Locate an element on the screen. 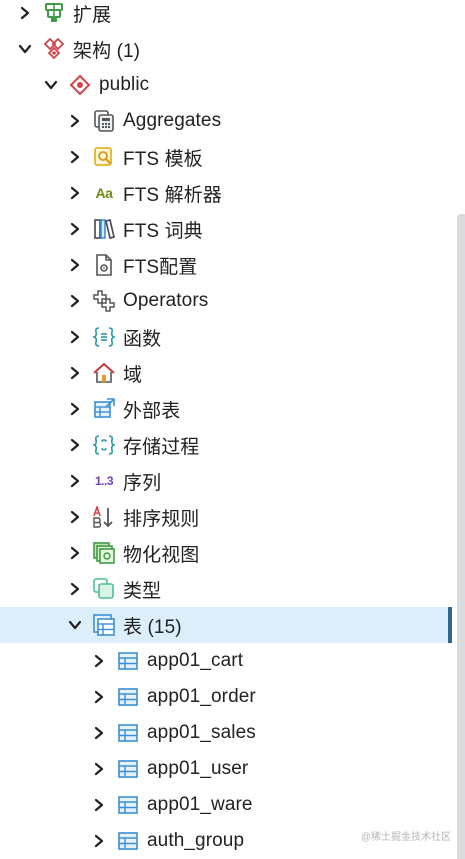 Image resolution: width=465 pixels, height=859 pixels. tree-item-label: 排序规则 is located at coordinates (161, 519).